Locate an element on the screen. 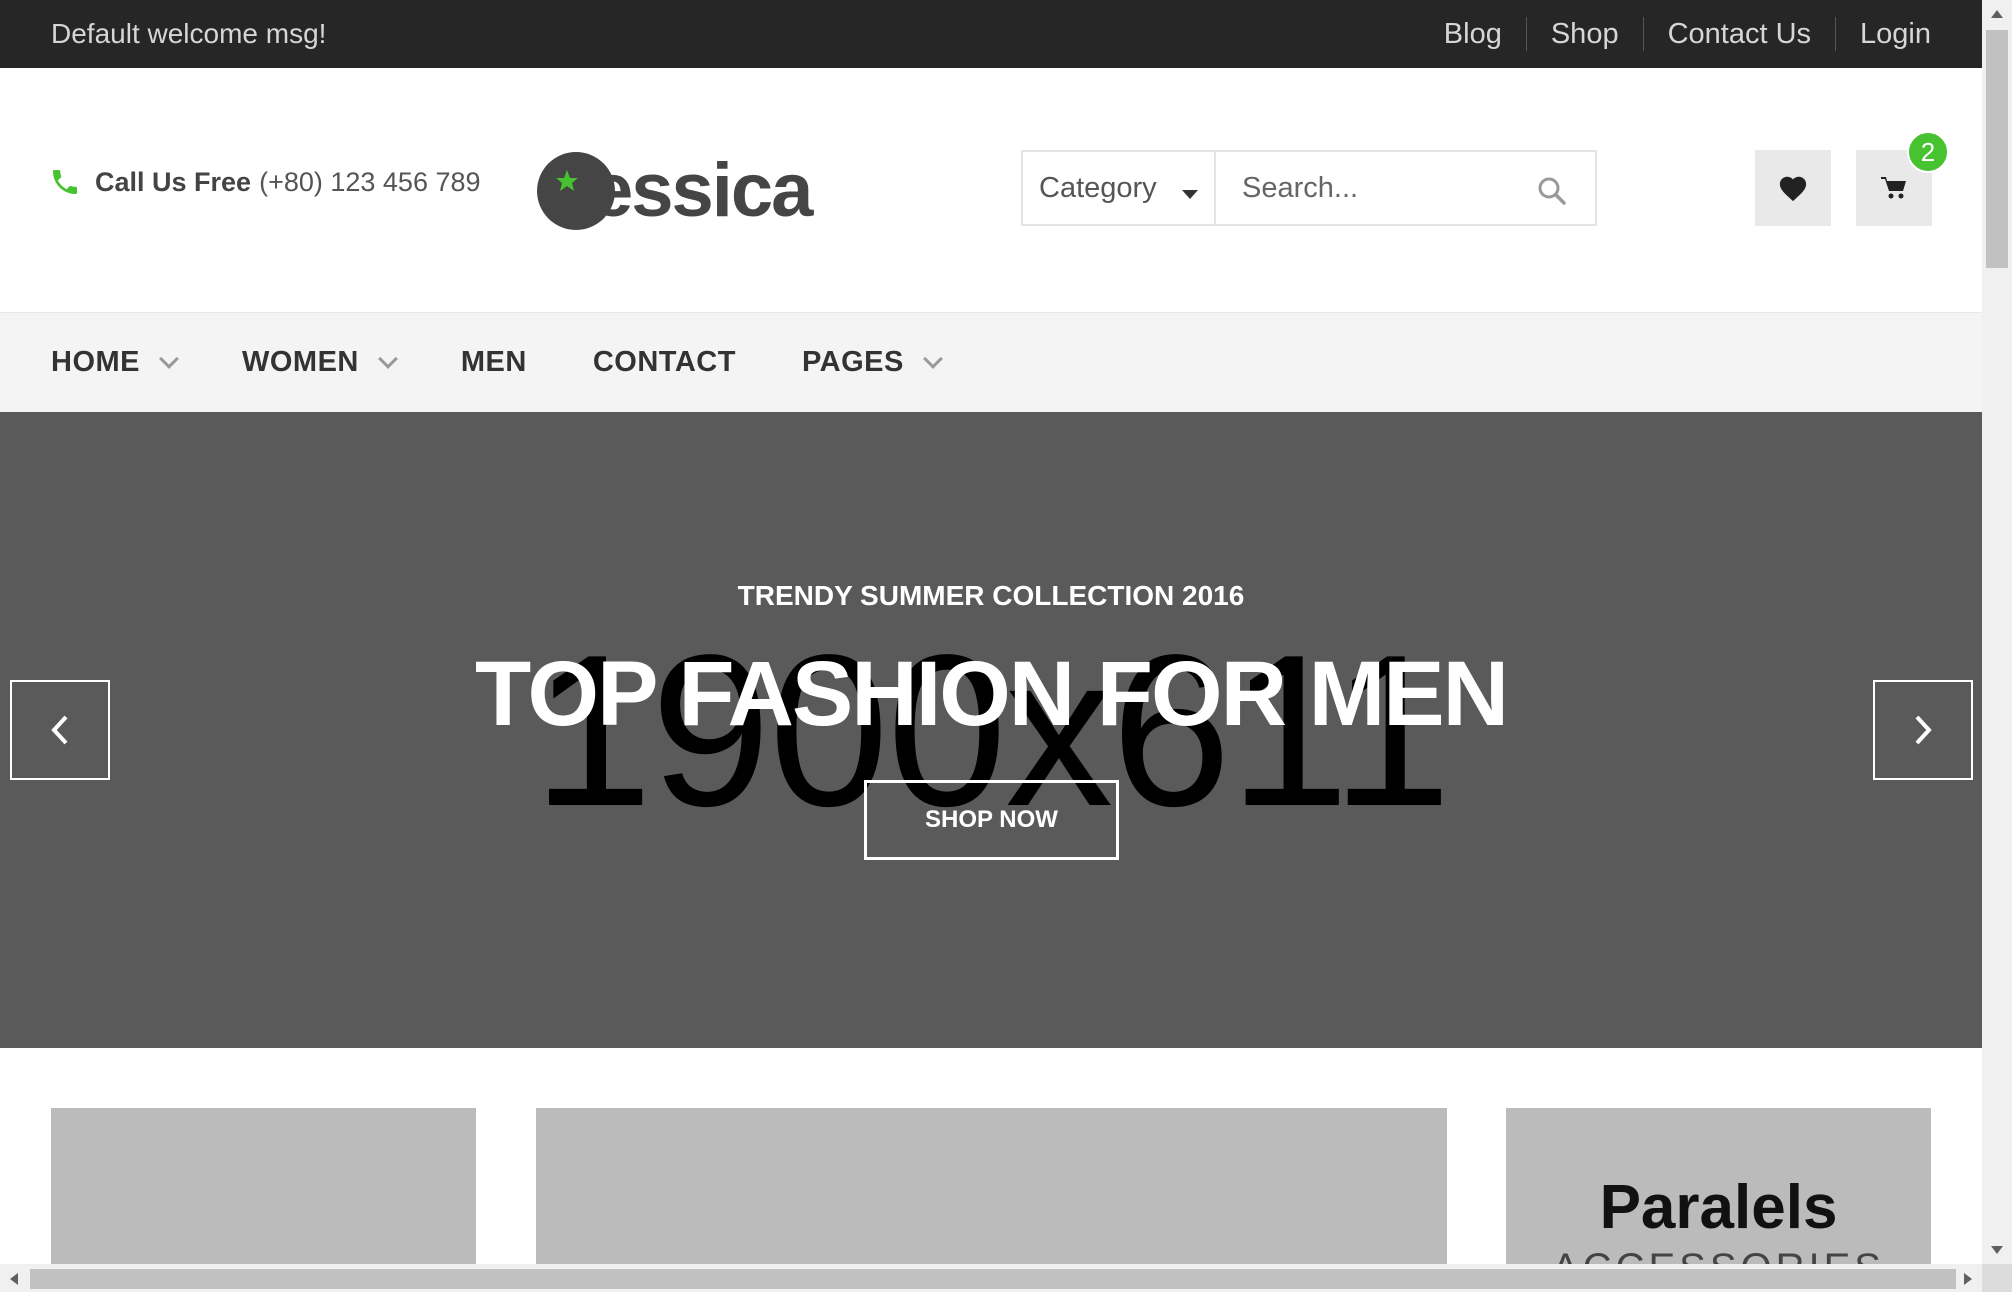 This screenshot has width=2012, height=1292. top-links: Blog Shop Contact Us Login is located at coordinates (1675, 34).